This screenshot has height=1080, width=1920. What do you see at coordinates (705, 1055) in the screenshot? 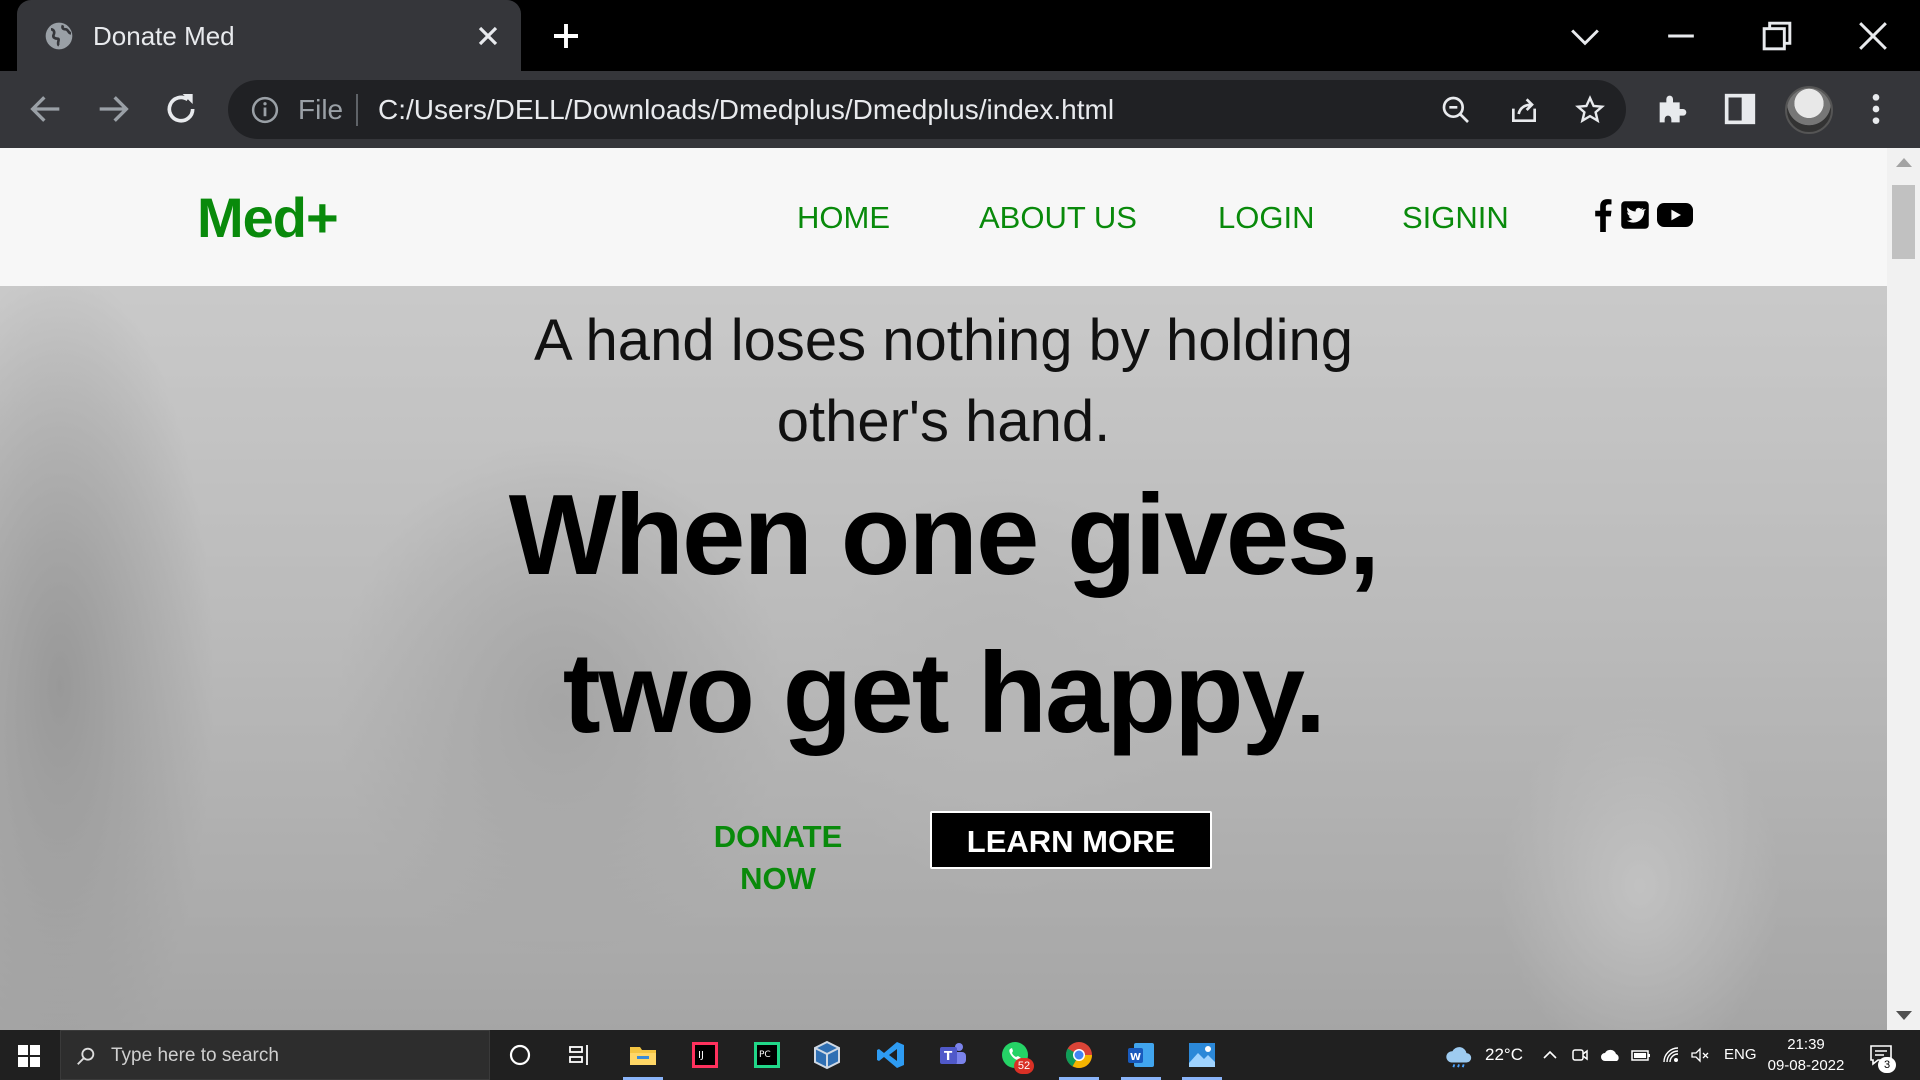
I see `intellij-icon: IJ` at bounding box center [705, 1055].